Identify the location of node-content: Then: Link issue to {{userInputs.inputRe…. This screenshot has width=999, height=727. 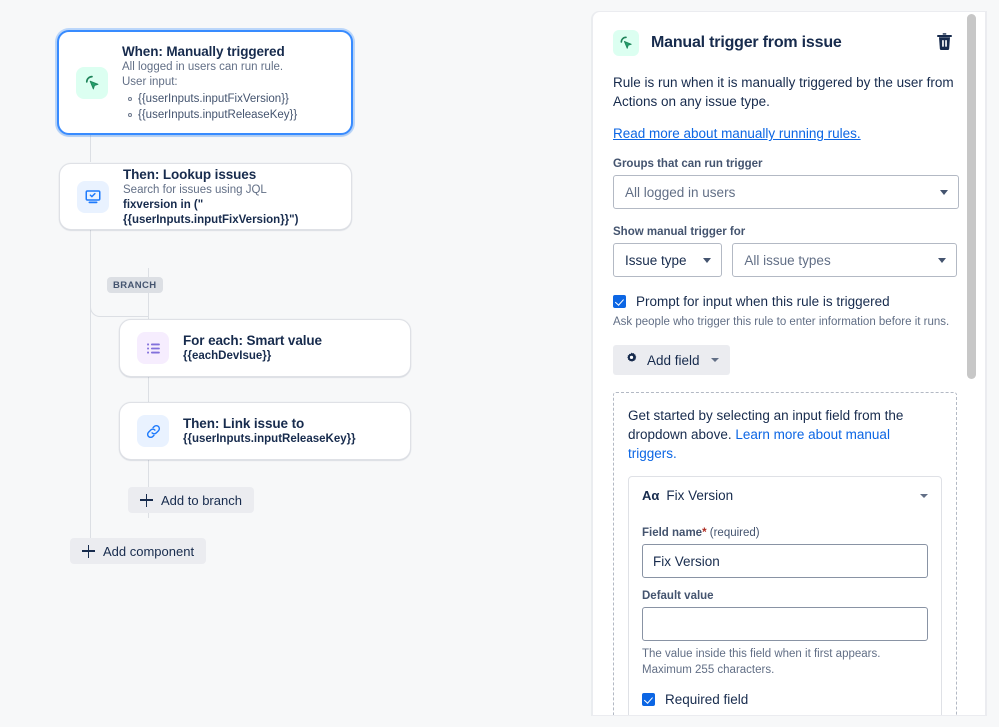
(275, 431).